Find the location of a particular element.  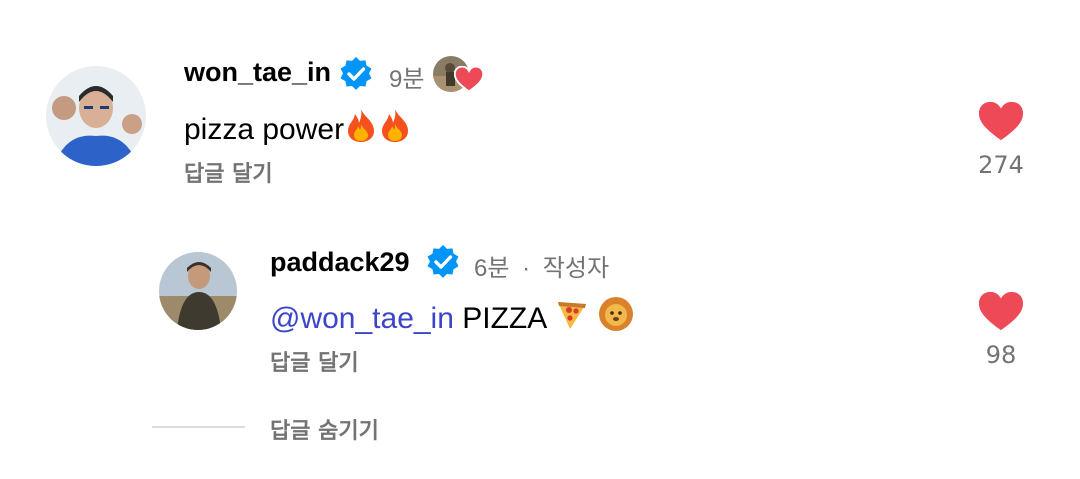

author-tag: 작성자 is located at coordinates (576, 268).